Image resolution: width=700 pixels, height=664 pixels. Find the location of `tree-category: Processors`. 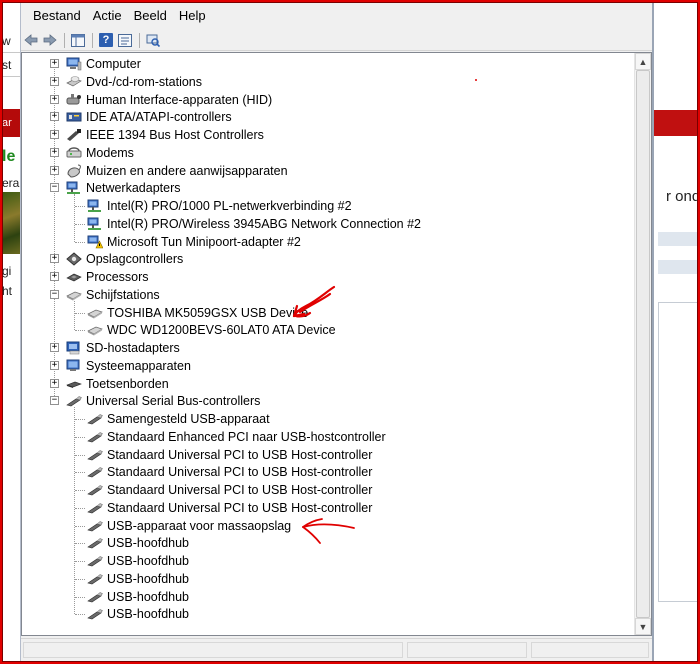

tree-category: Processors is located at coordinates (107, 277).